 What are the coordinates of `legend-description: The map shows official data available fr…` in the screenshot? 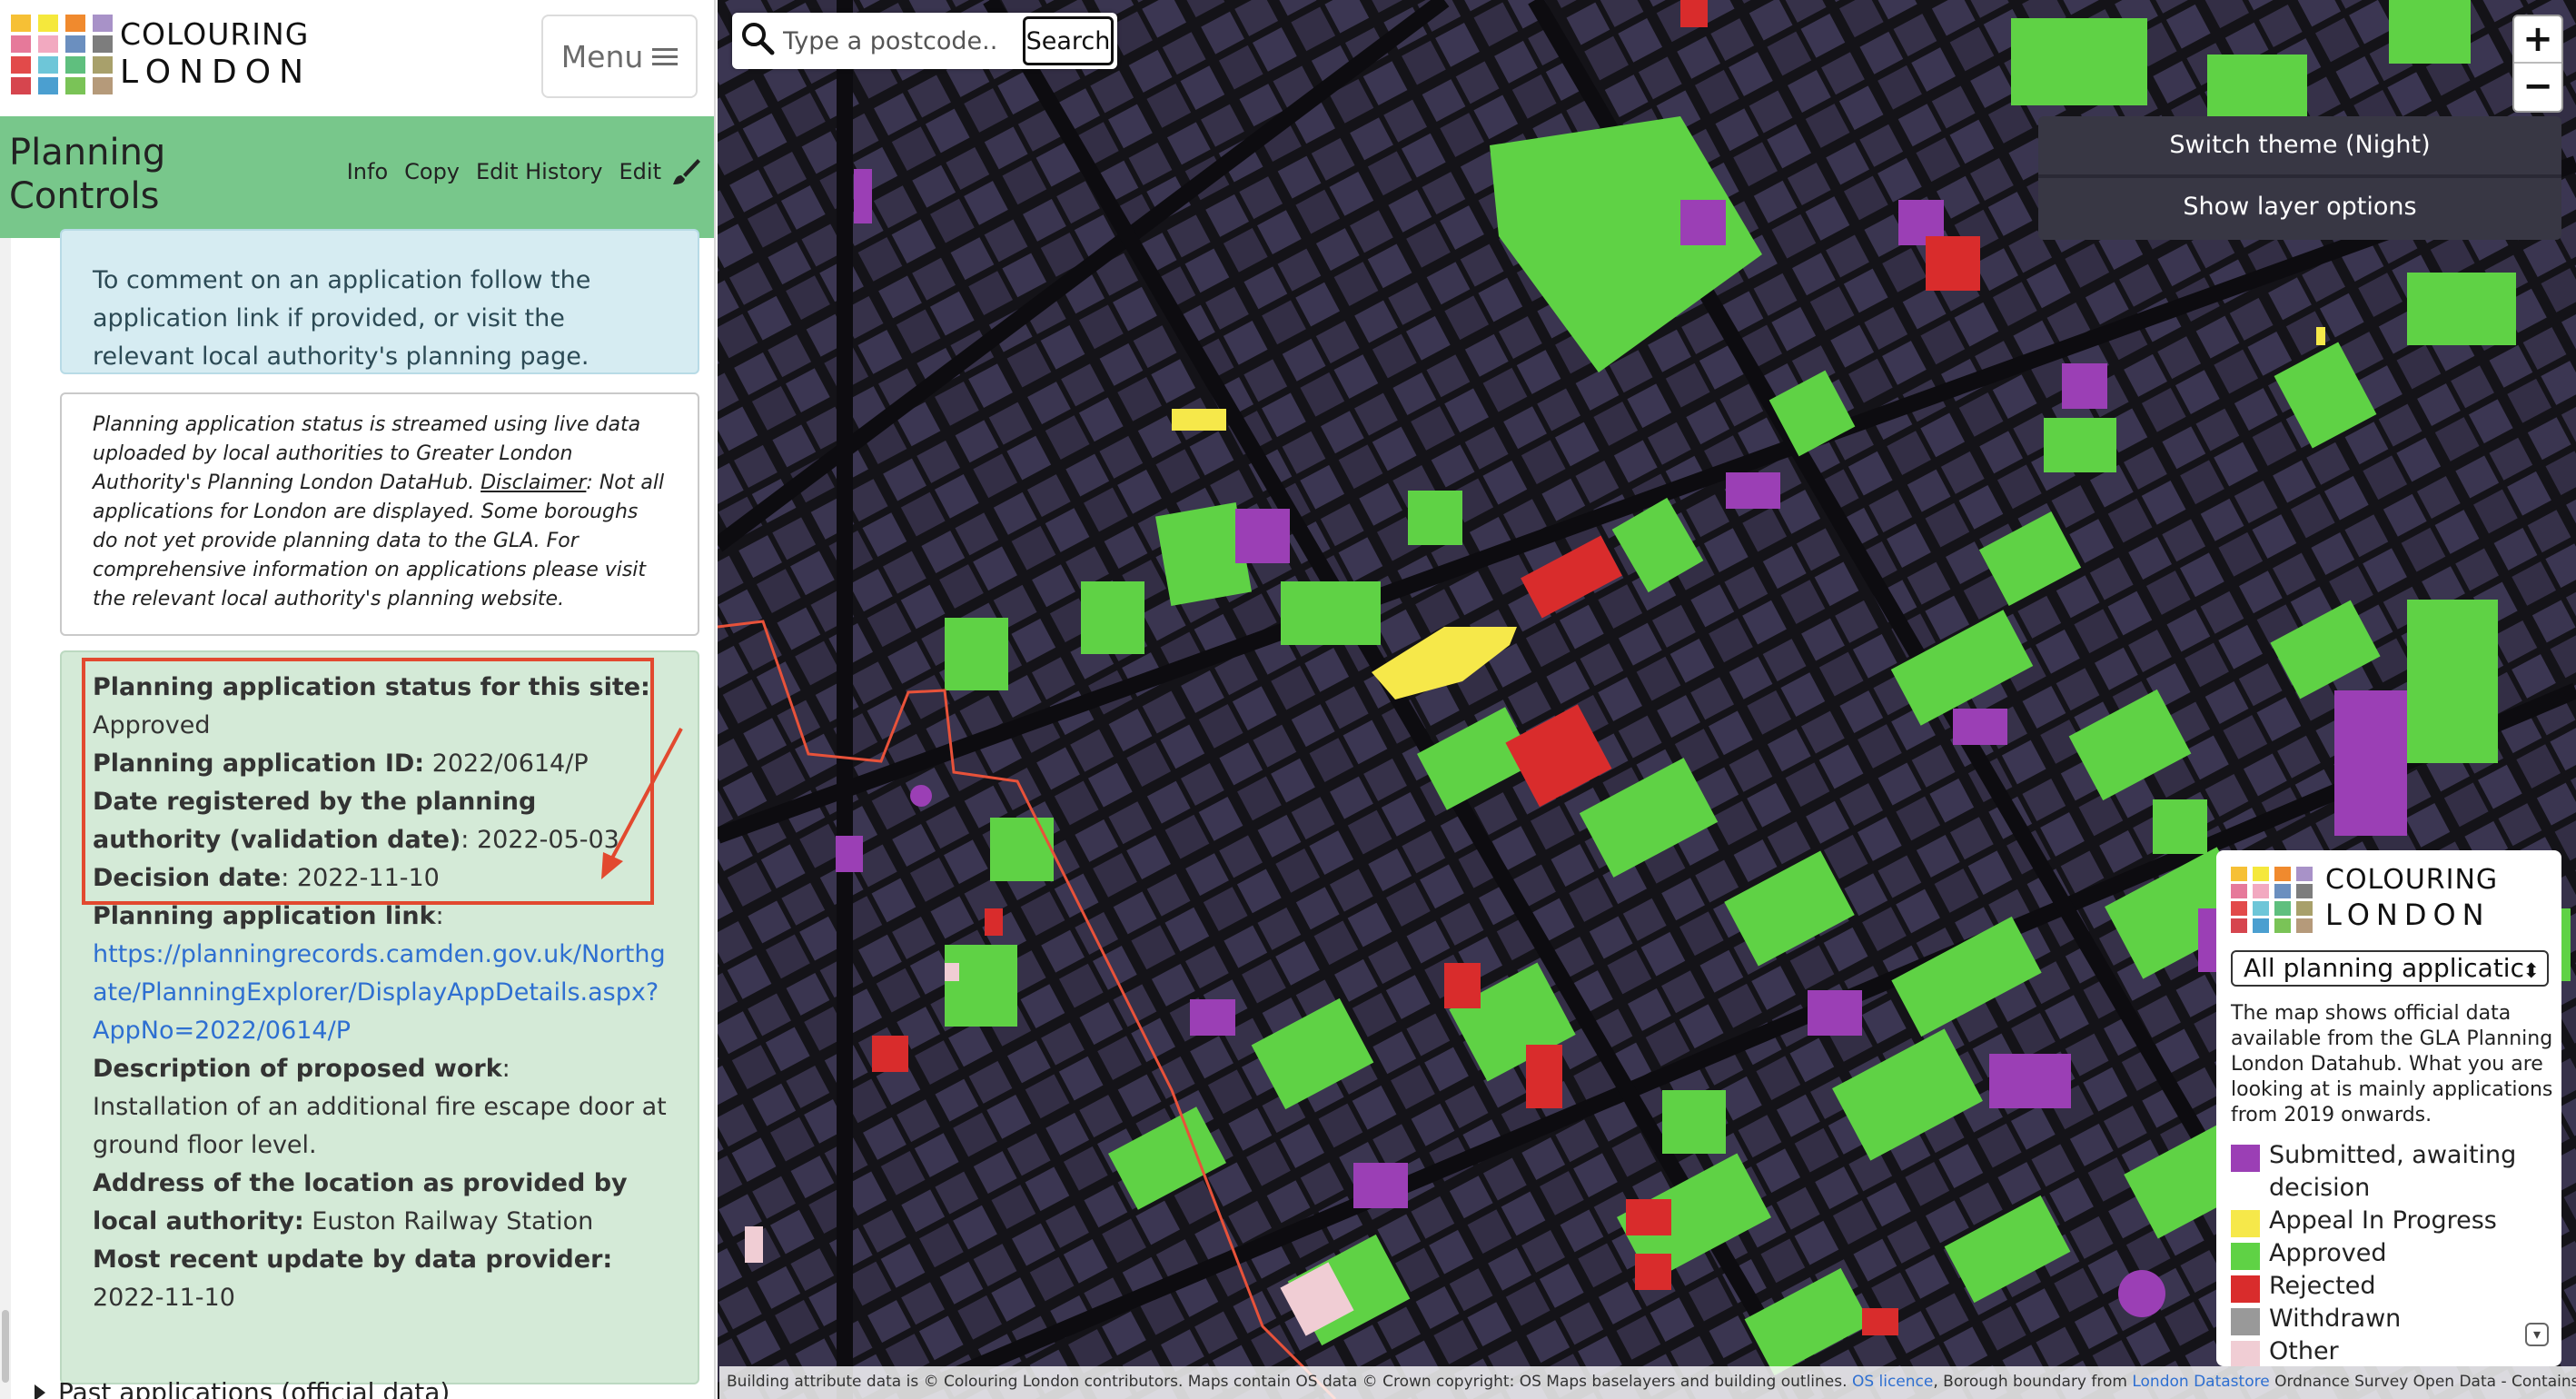 It's located at (2392, 1064).